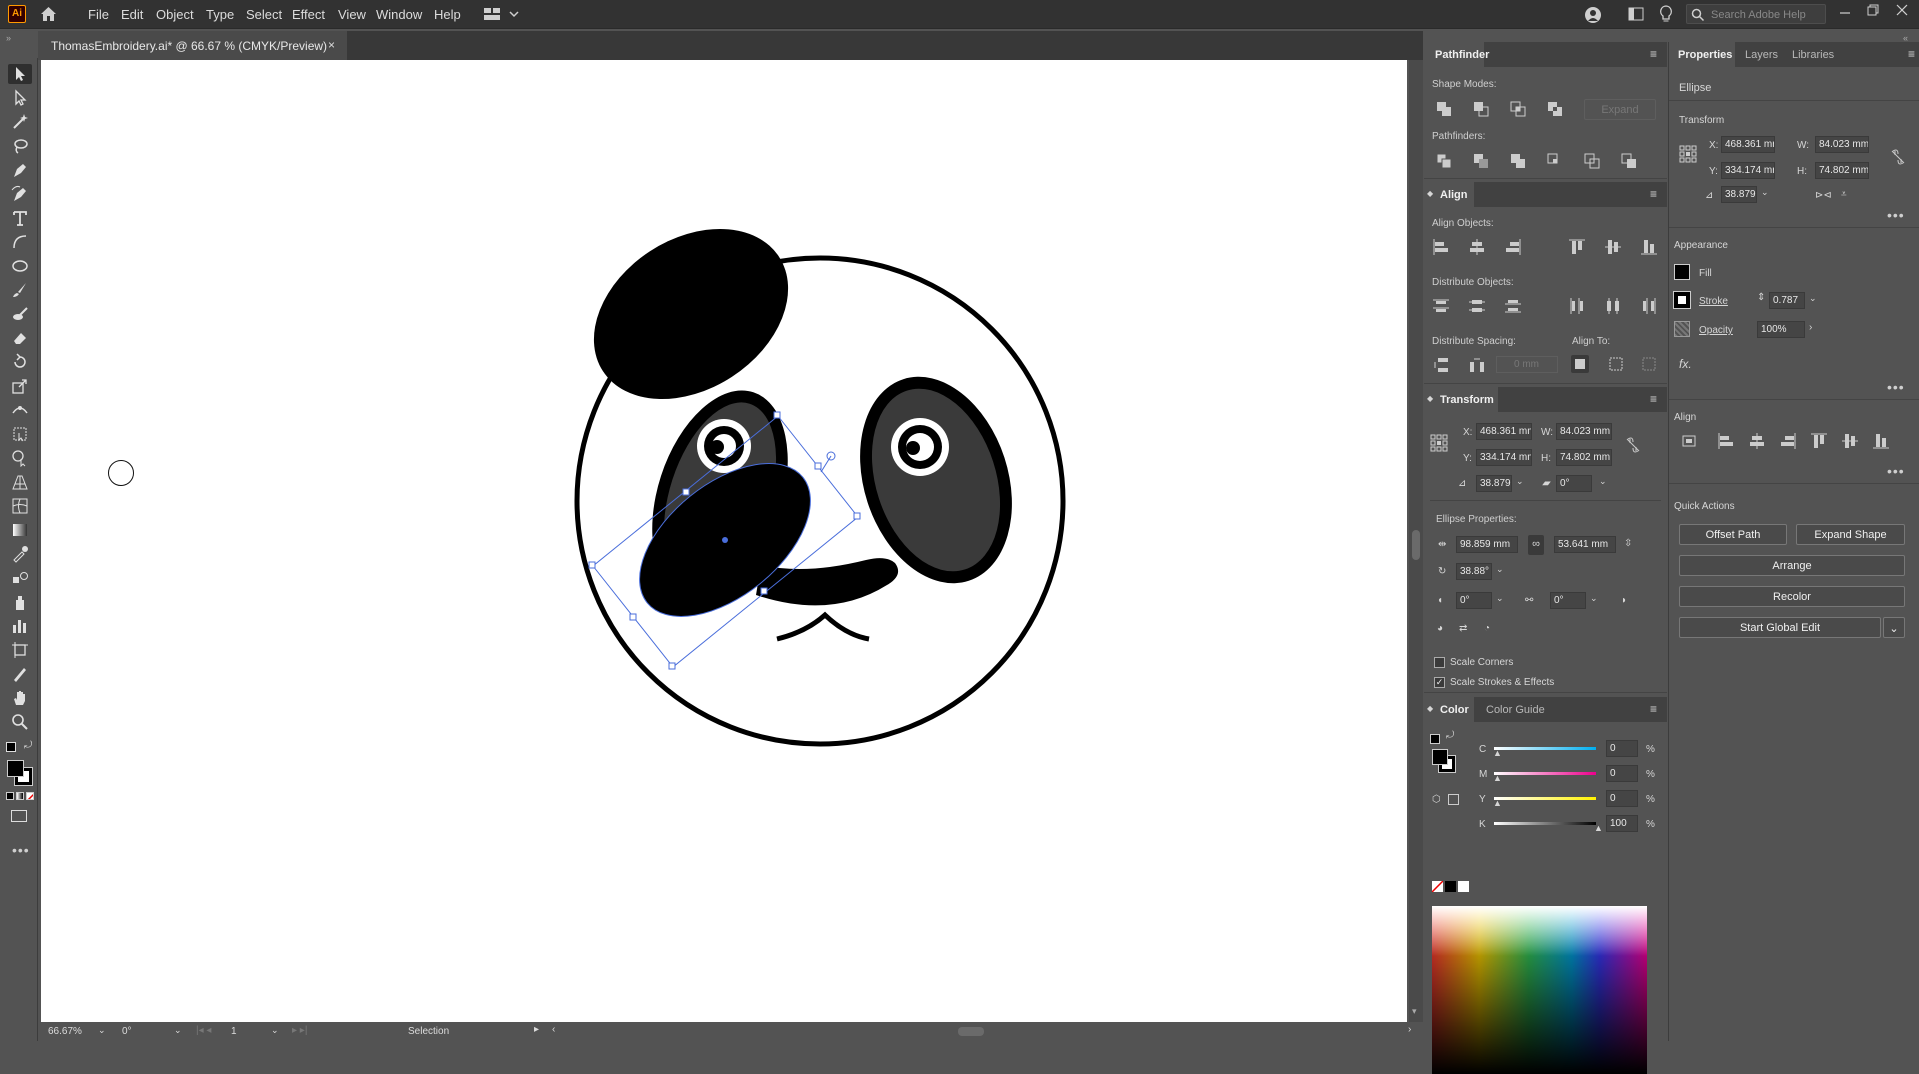 Image resolution: width=1919 pixels, height=1074 pixels. What do you see at coordinates (1781, 329) in the screenshot?
I see `opacity-field: 100%` at bounding box center [1781, 329].